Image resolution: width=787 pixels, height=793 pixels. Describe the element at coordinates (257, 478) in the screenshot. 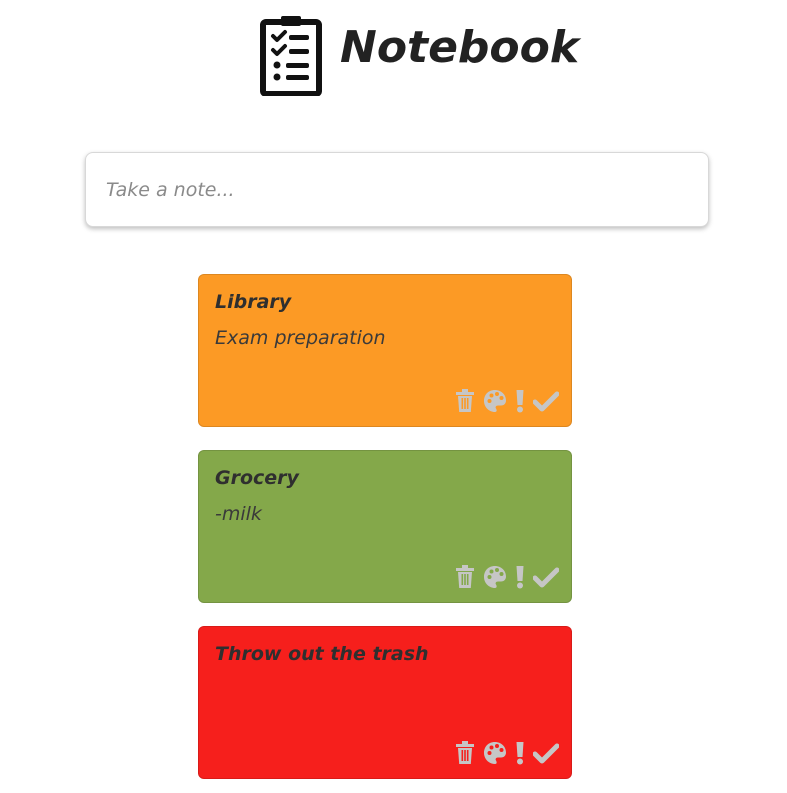

I see `note-title: Grocery` at that location.